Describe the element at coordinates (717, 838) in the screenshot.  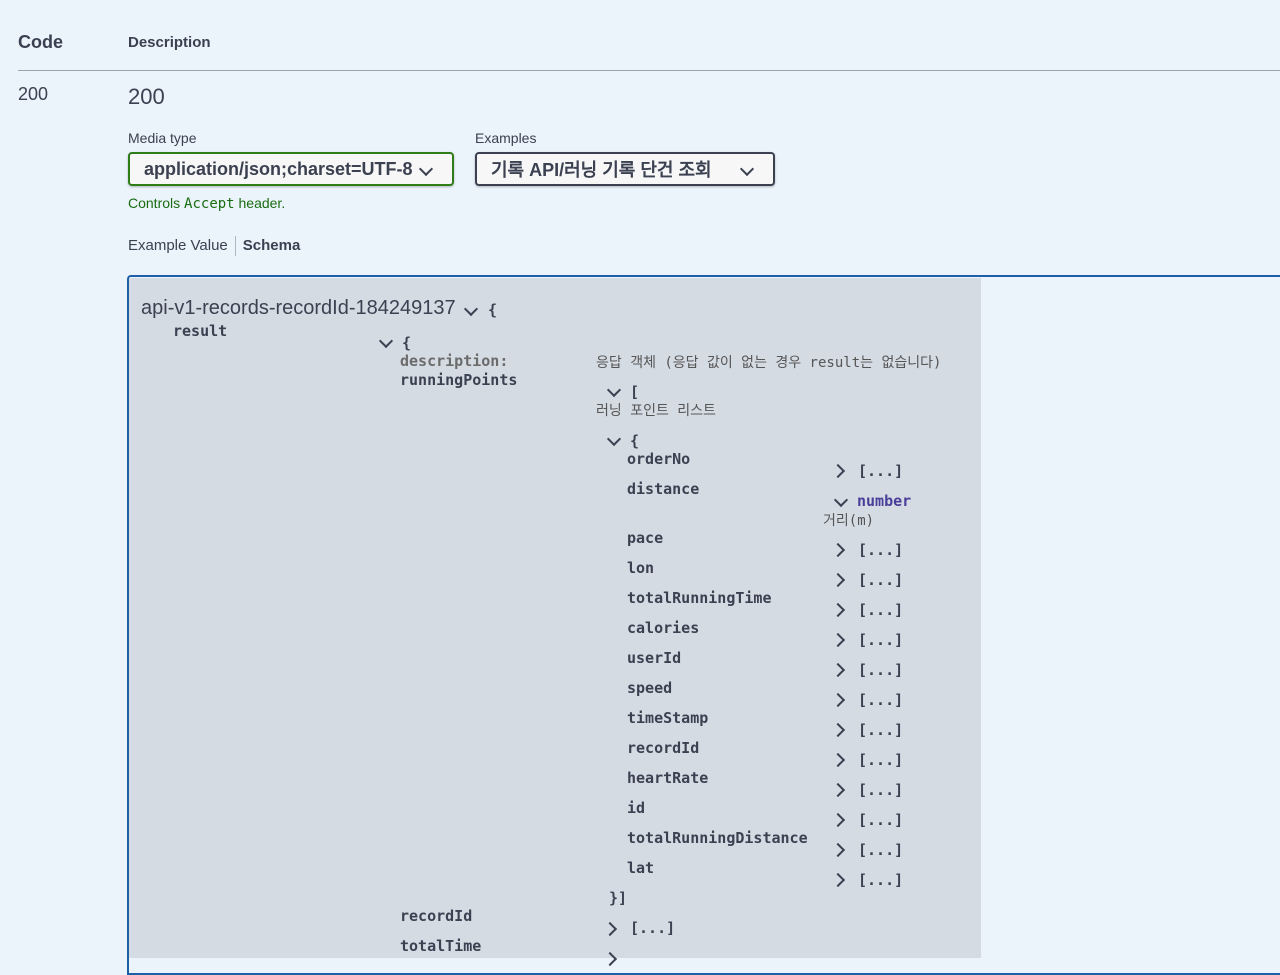
I see `field-totalRunningDistance: totalRunningDistance` at that location.